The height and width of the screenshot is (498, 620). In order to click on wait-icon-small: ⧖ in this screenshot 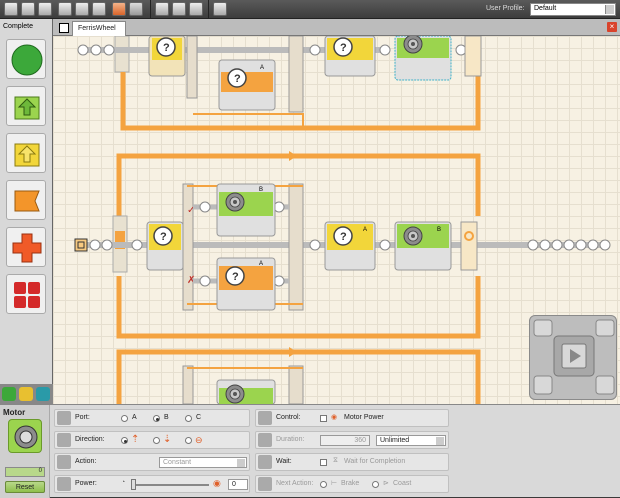, I will do `click(335, 460)`.